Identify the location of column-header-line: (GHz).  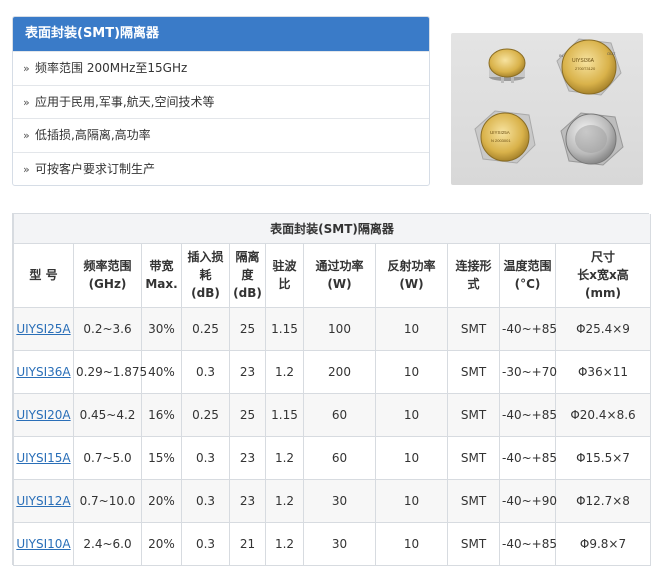
(107, 284).